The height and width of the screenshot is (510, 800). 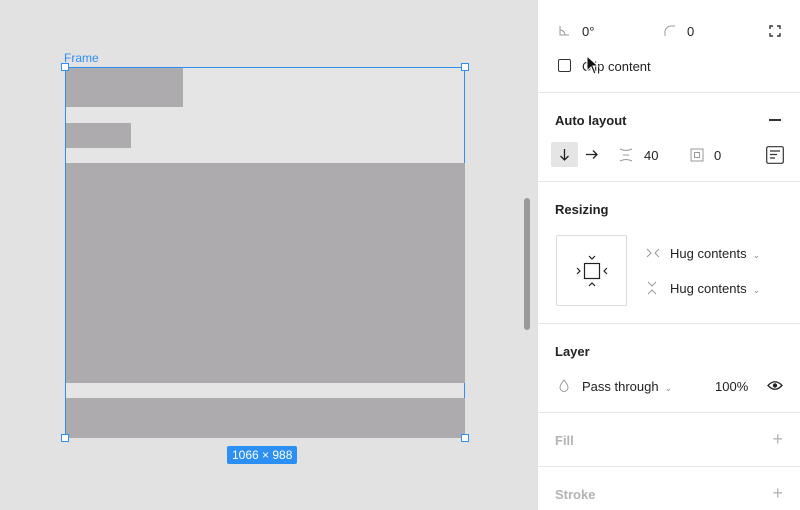 I want to click on add-stroke-icon: +, so click(x=777, y=493).